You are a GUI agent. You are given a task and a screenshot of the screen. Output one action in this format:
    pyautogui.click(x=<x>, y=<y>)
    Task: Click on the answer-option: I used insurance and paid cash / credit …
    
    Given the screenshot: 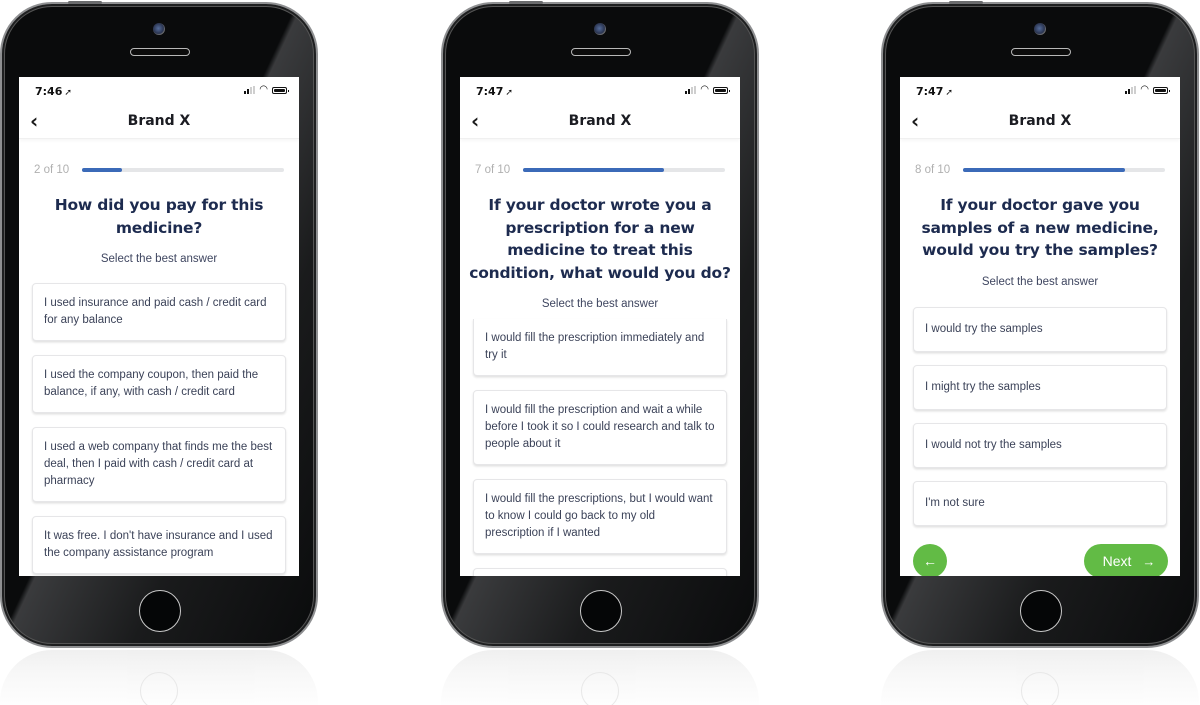 What is the action you would take?
    pyautogui.click(x=159, y=312)
    